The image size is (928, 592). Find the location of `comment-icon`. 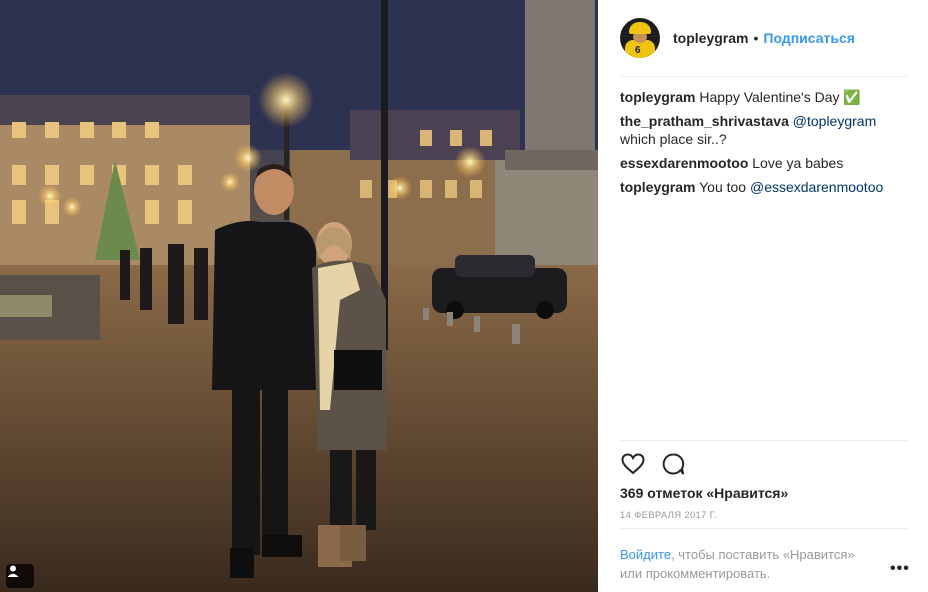

comment-icon is located at coordinates (673, 464).